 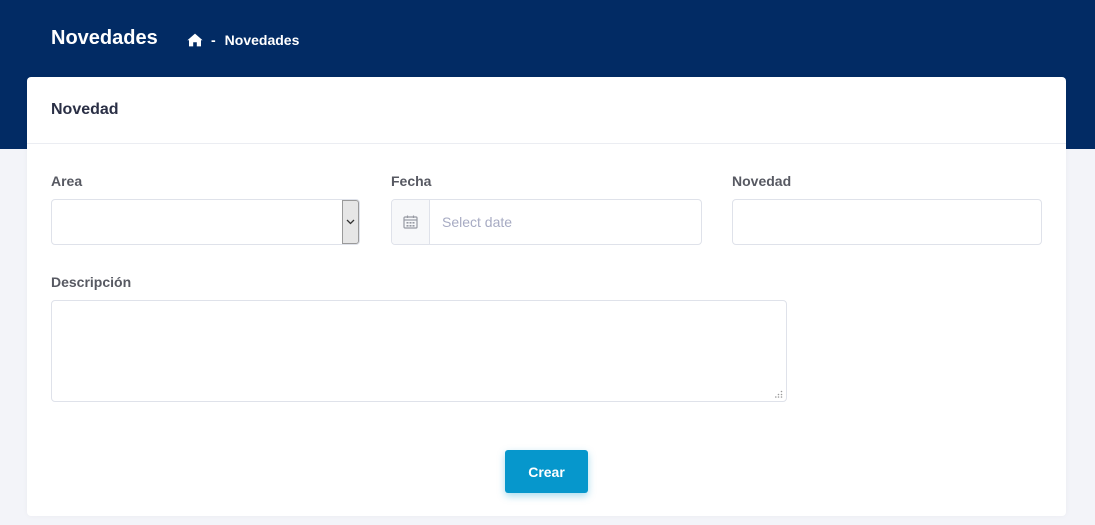 I want to click on resize-grip-icon, so click(x=779, y=394).